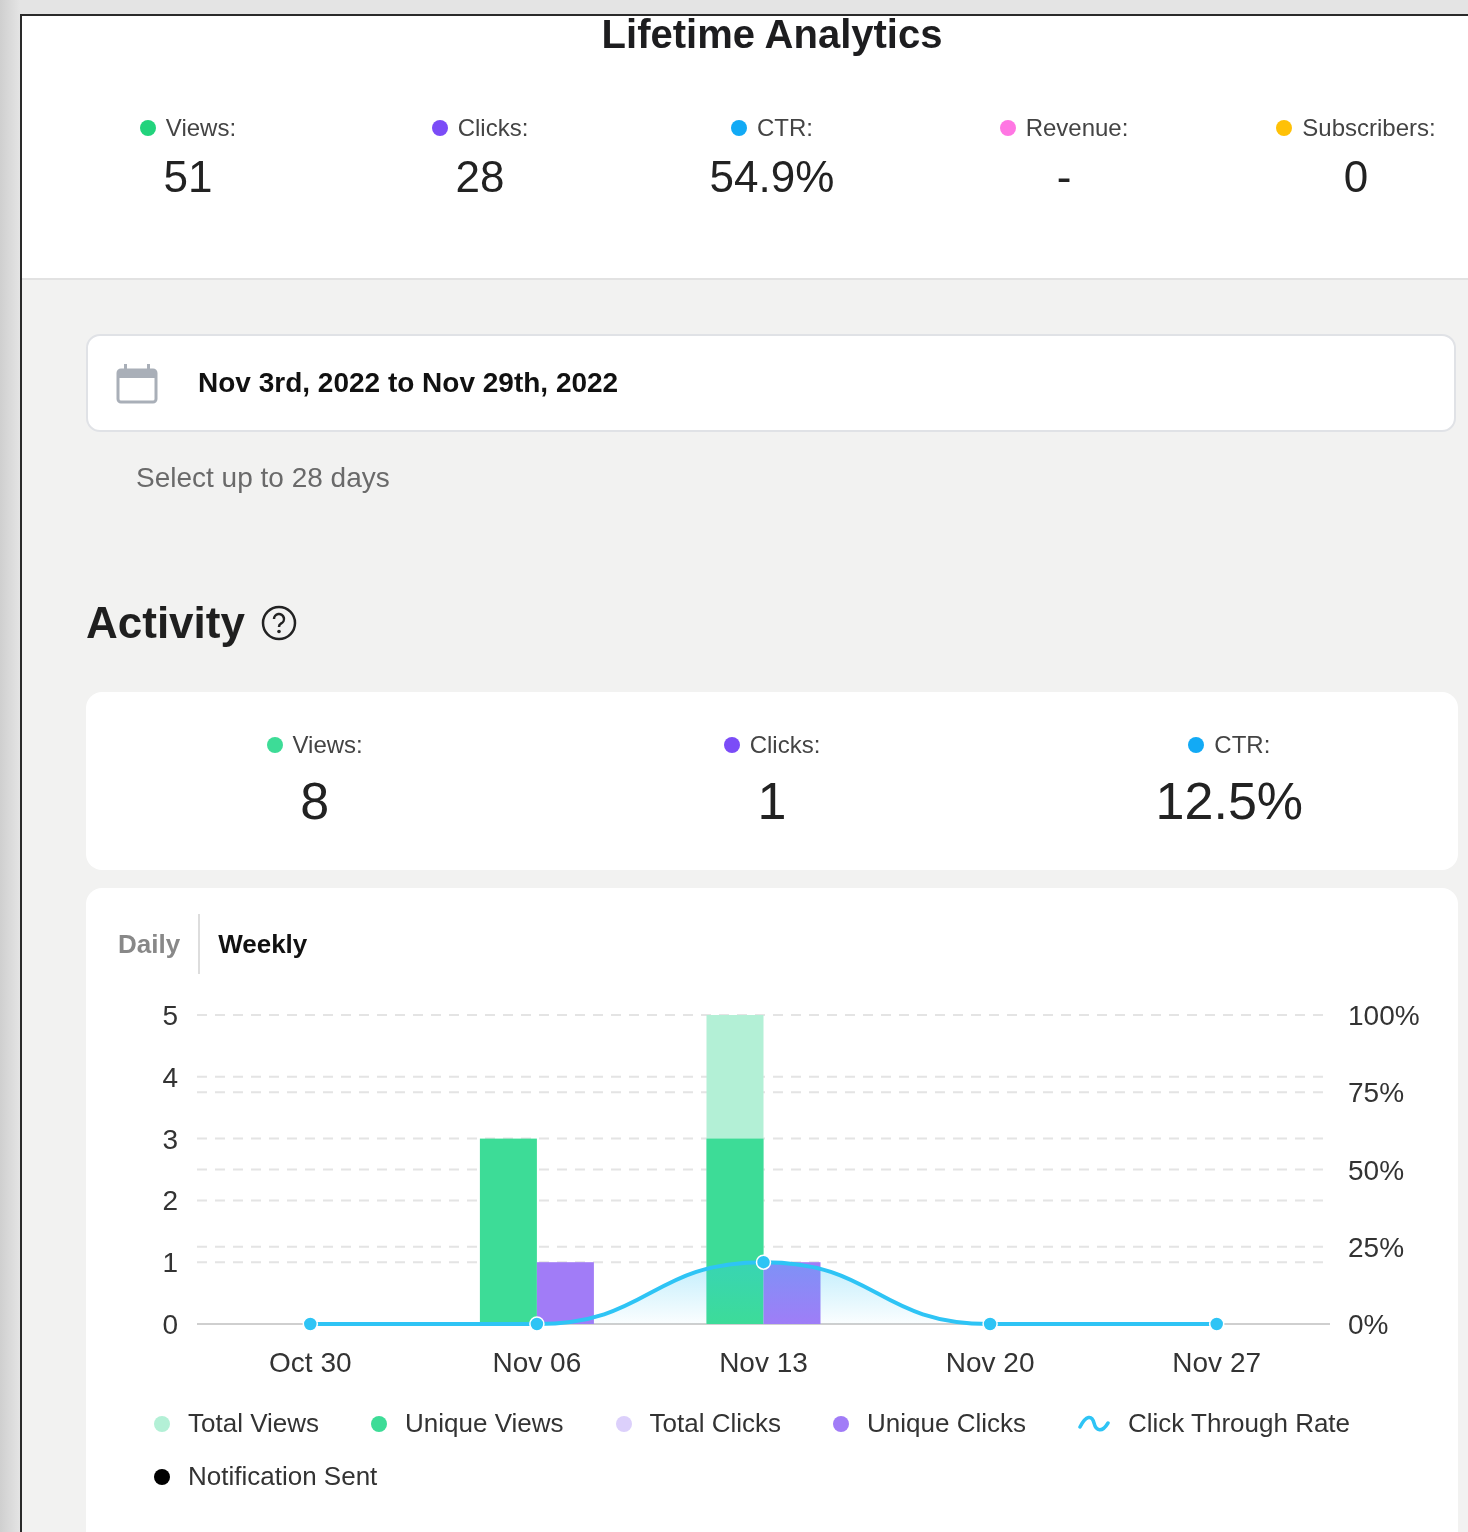 This screenshot has width=1468, height=1532. Describe the element at coordinates (1369, 128) in the screenshot. I see `stat-label: Subscribers:` at that location.